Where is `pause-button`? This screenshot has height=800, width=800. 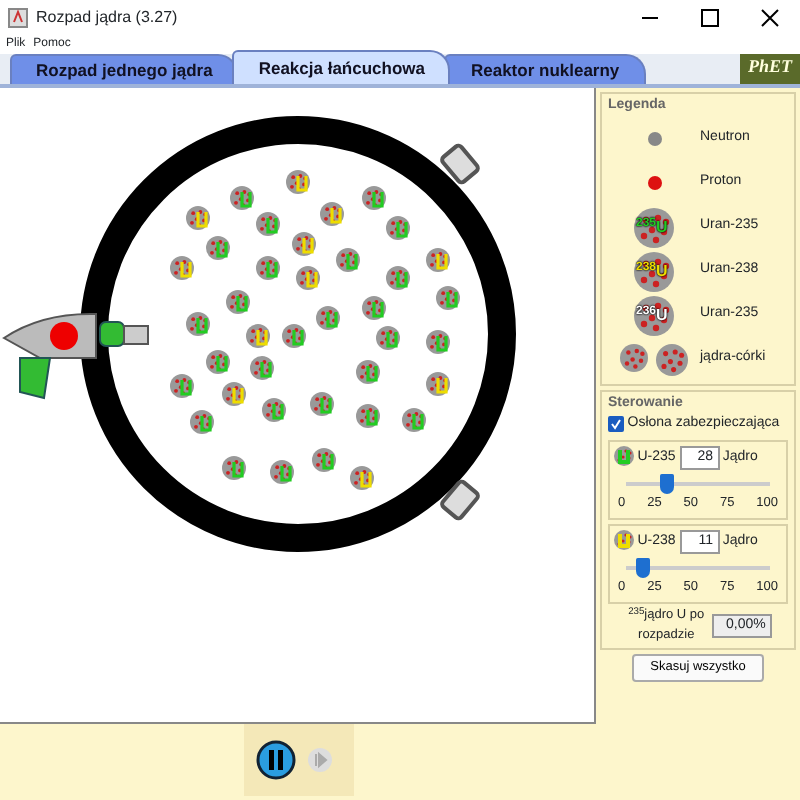
pause-button is located at coordinates (276, 760).